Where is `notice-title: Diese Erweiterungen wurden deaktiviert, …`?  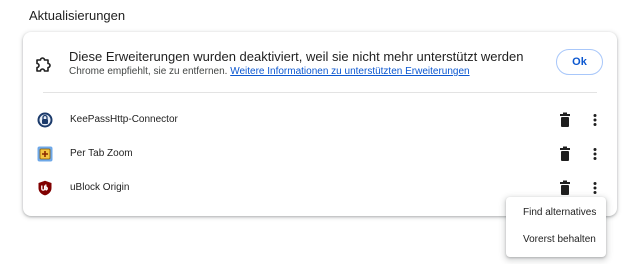 notice-title: Diese Erweiterungen wurden deaktiviert, … is located at coordinates (296, 56).